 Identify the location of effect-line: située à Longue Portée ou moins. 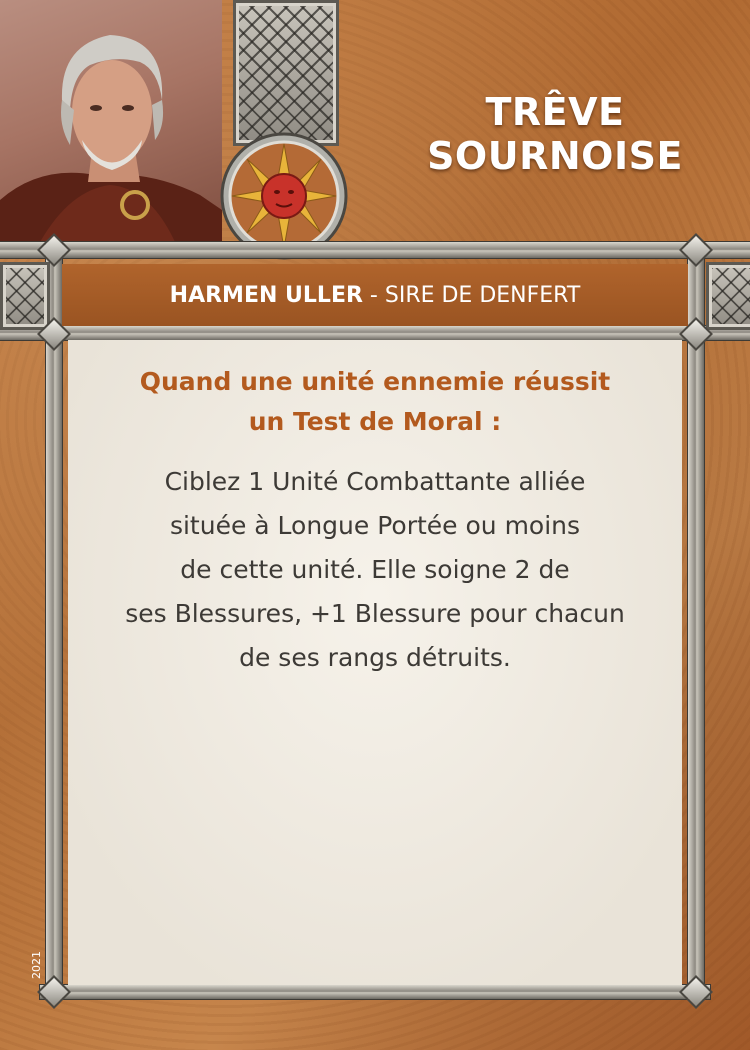
(375, 525).